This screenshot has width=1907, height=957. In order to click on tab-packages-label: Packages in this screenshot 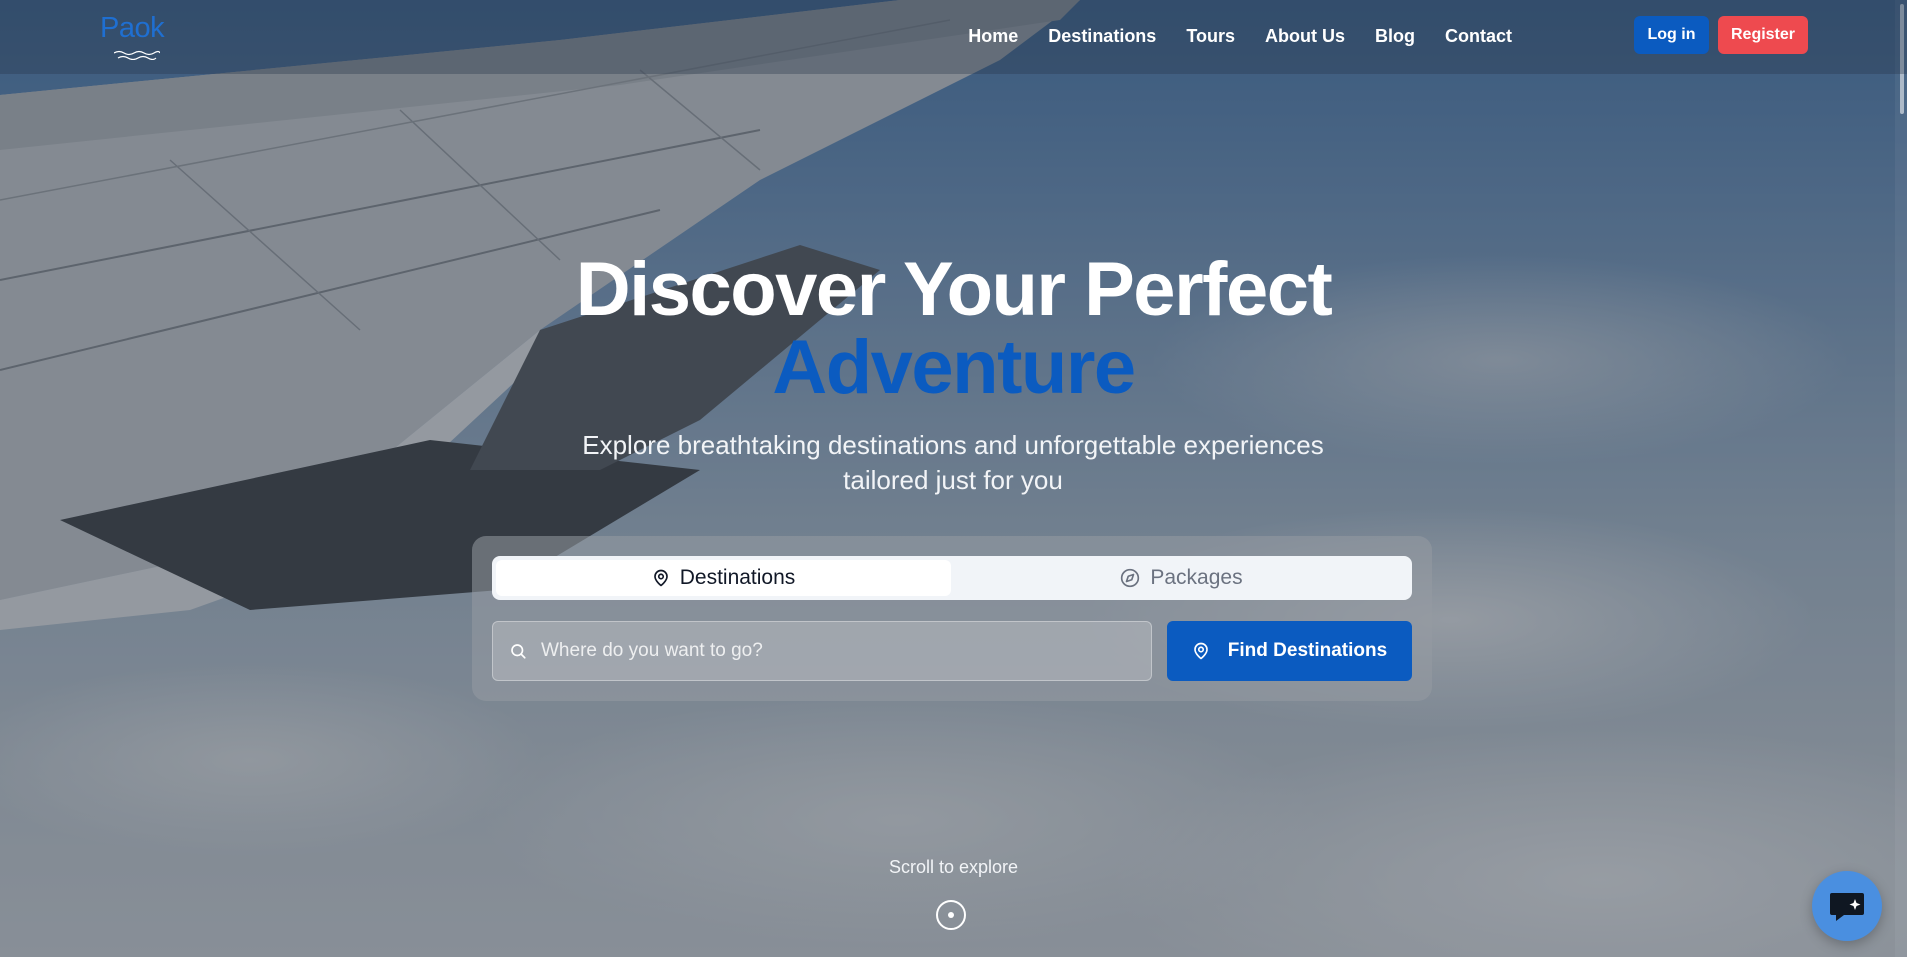, I will do `click(1196, 577)`.